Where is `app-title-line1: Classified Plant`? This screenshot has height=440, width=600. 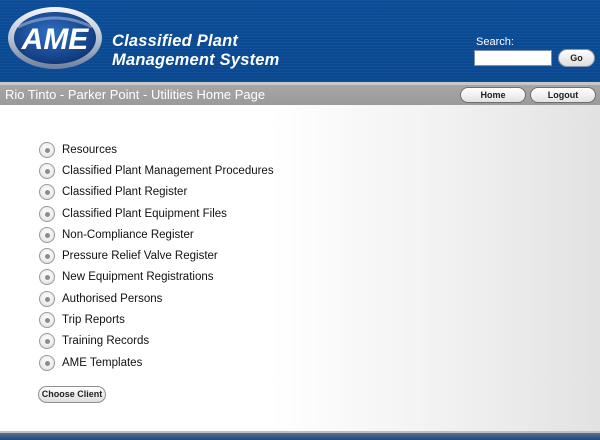 app-title-line1: Classified Plant is located at coordinates (175, 41).